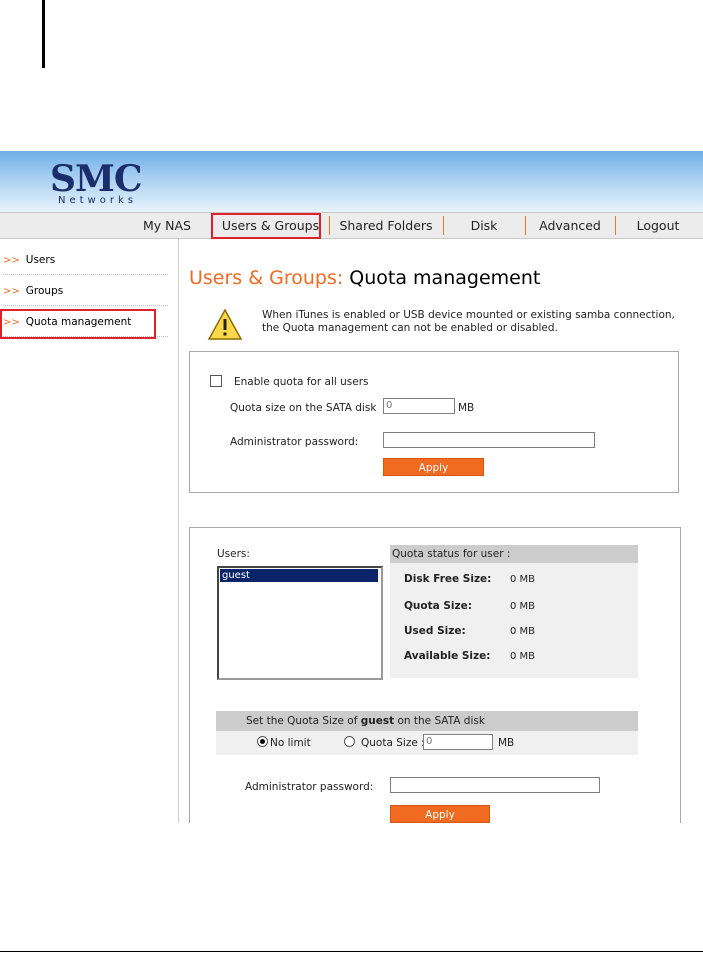 Image resolution: width=703 pixels, height=964 pixels. Describe the element at coordinates (458, 742) in the screenshot. I see `user-quota-size-input: 0` at that location.